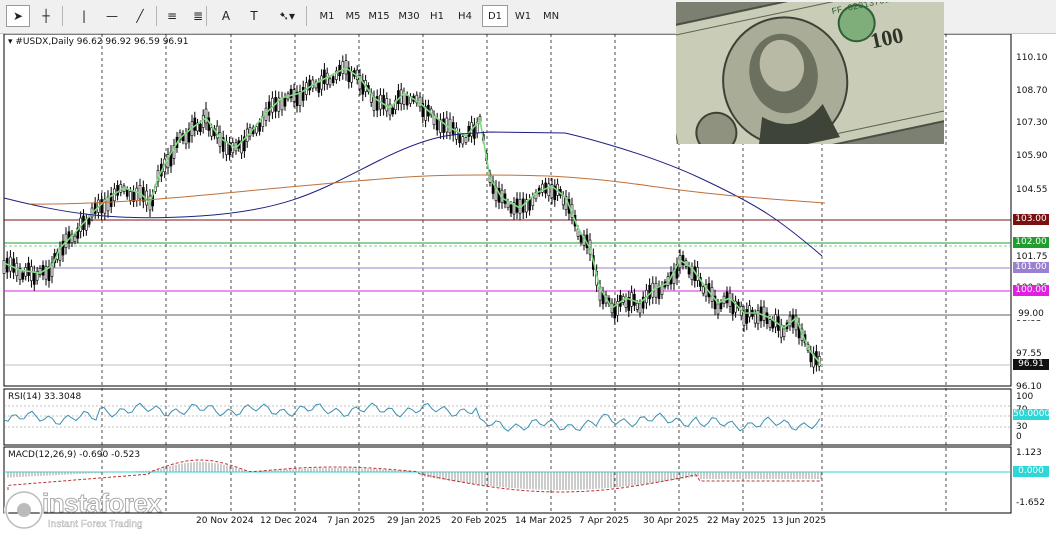 The width and height of the screenshot is (1056, 534). Describe the element at coordinates (1032, 190) in the screenshot. I see `price-axis-label: 104.55` at that location.